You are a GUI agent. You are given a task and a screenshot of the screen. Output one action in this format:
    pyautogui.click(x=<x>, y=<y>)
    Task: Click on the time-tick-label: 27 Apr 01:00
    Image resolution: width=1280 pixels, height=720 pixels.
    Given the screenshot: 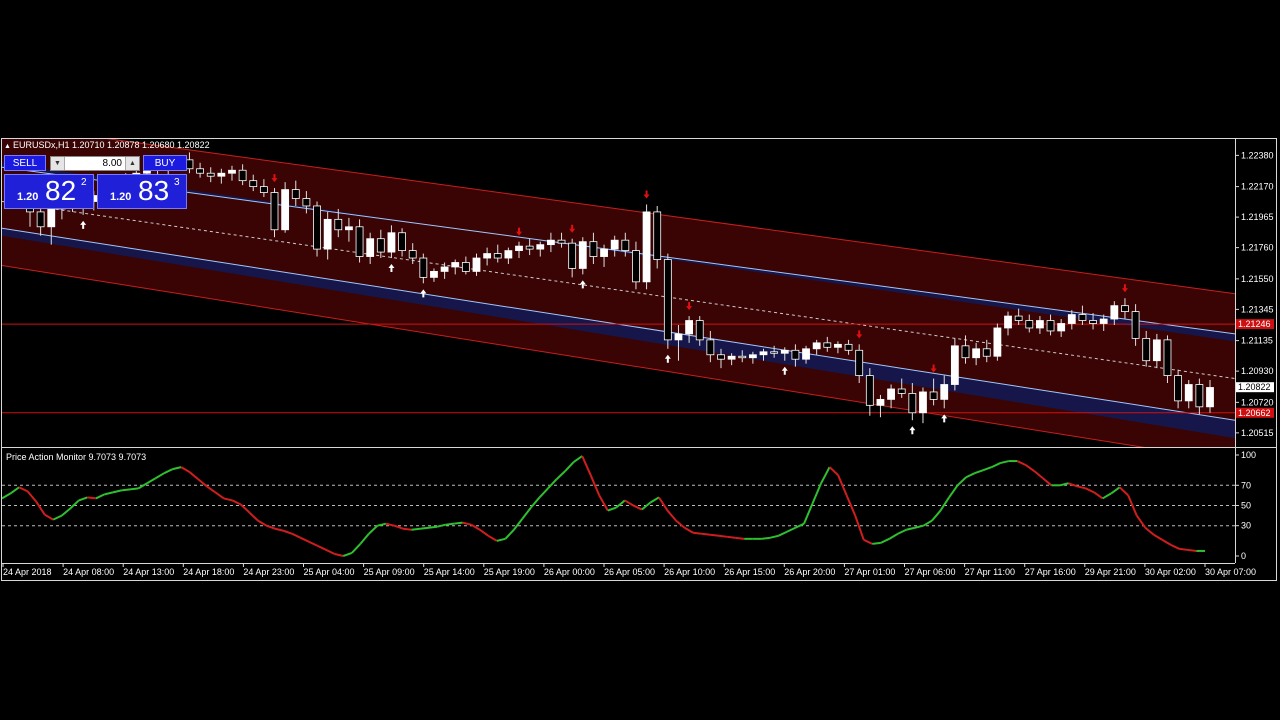 What is the action you would take?
    pyautogui.click(x=869, y=572)
    